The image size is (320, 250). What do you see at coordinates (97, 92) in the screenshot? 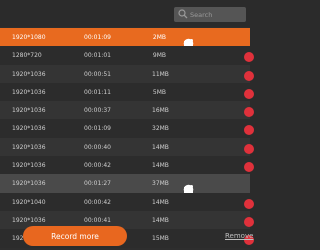
I see `duration-cell: 00:01:11` at bounding box center [97, 92].